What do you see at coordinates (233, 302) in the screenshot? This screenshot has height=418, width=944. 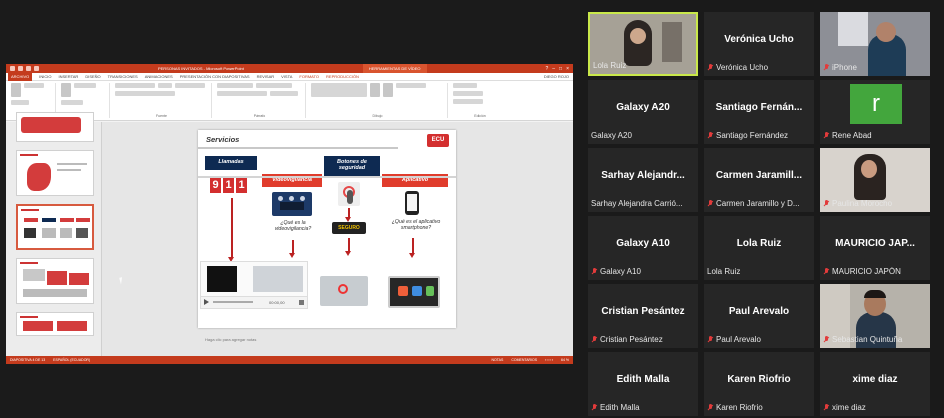 I see `seek-bar` at bounding box center [233, 302].